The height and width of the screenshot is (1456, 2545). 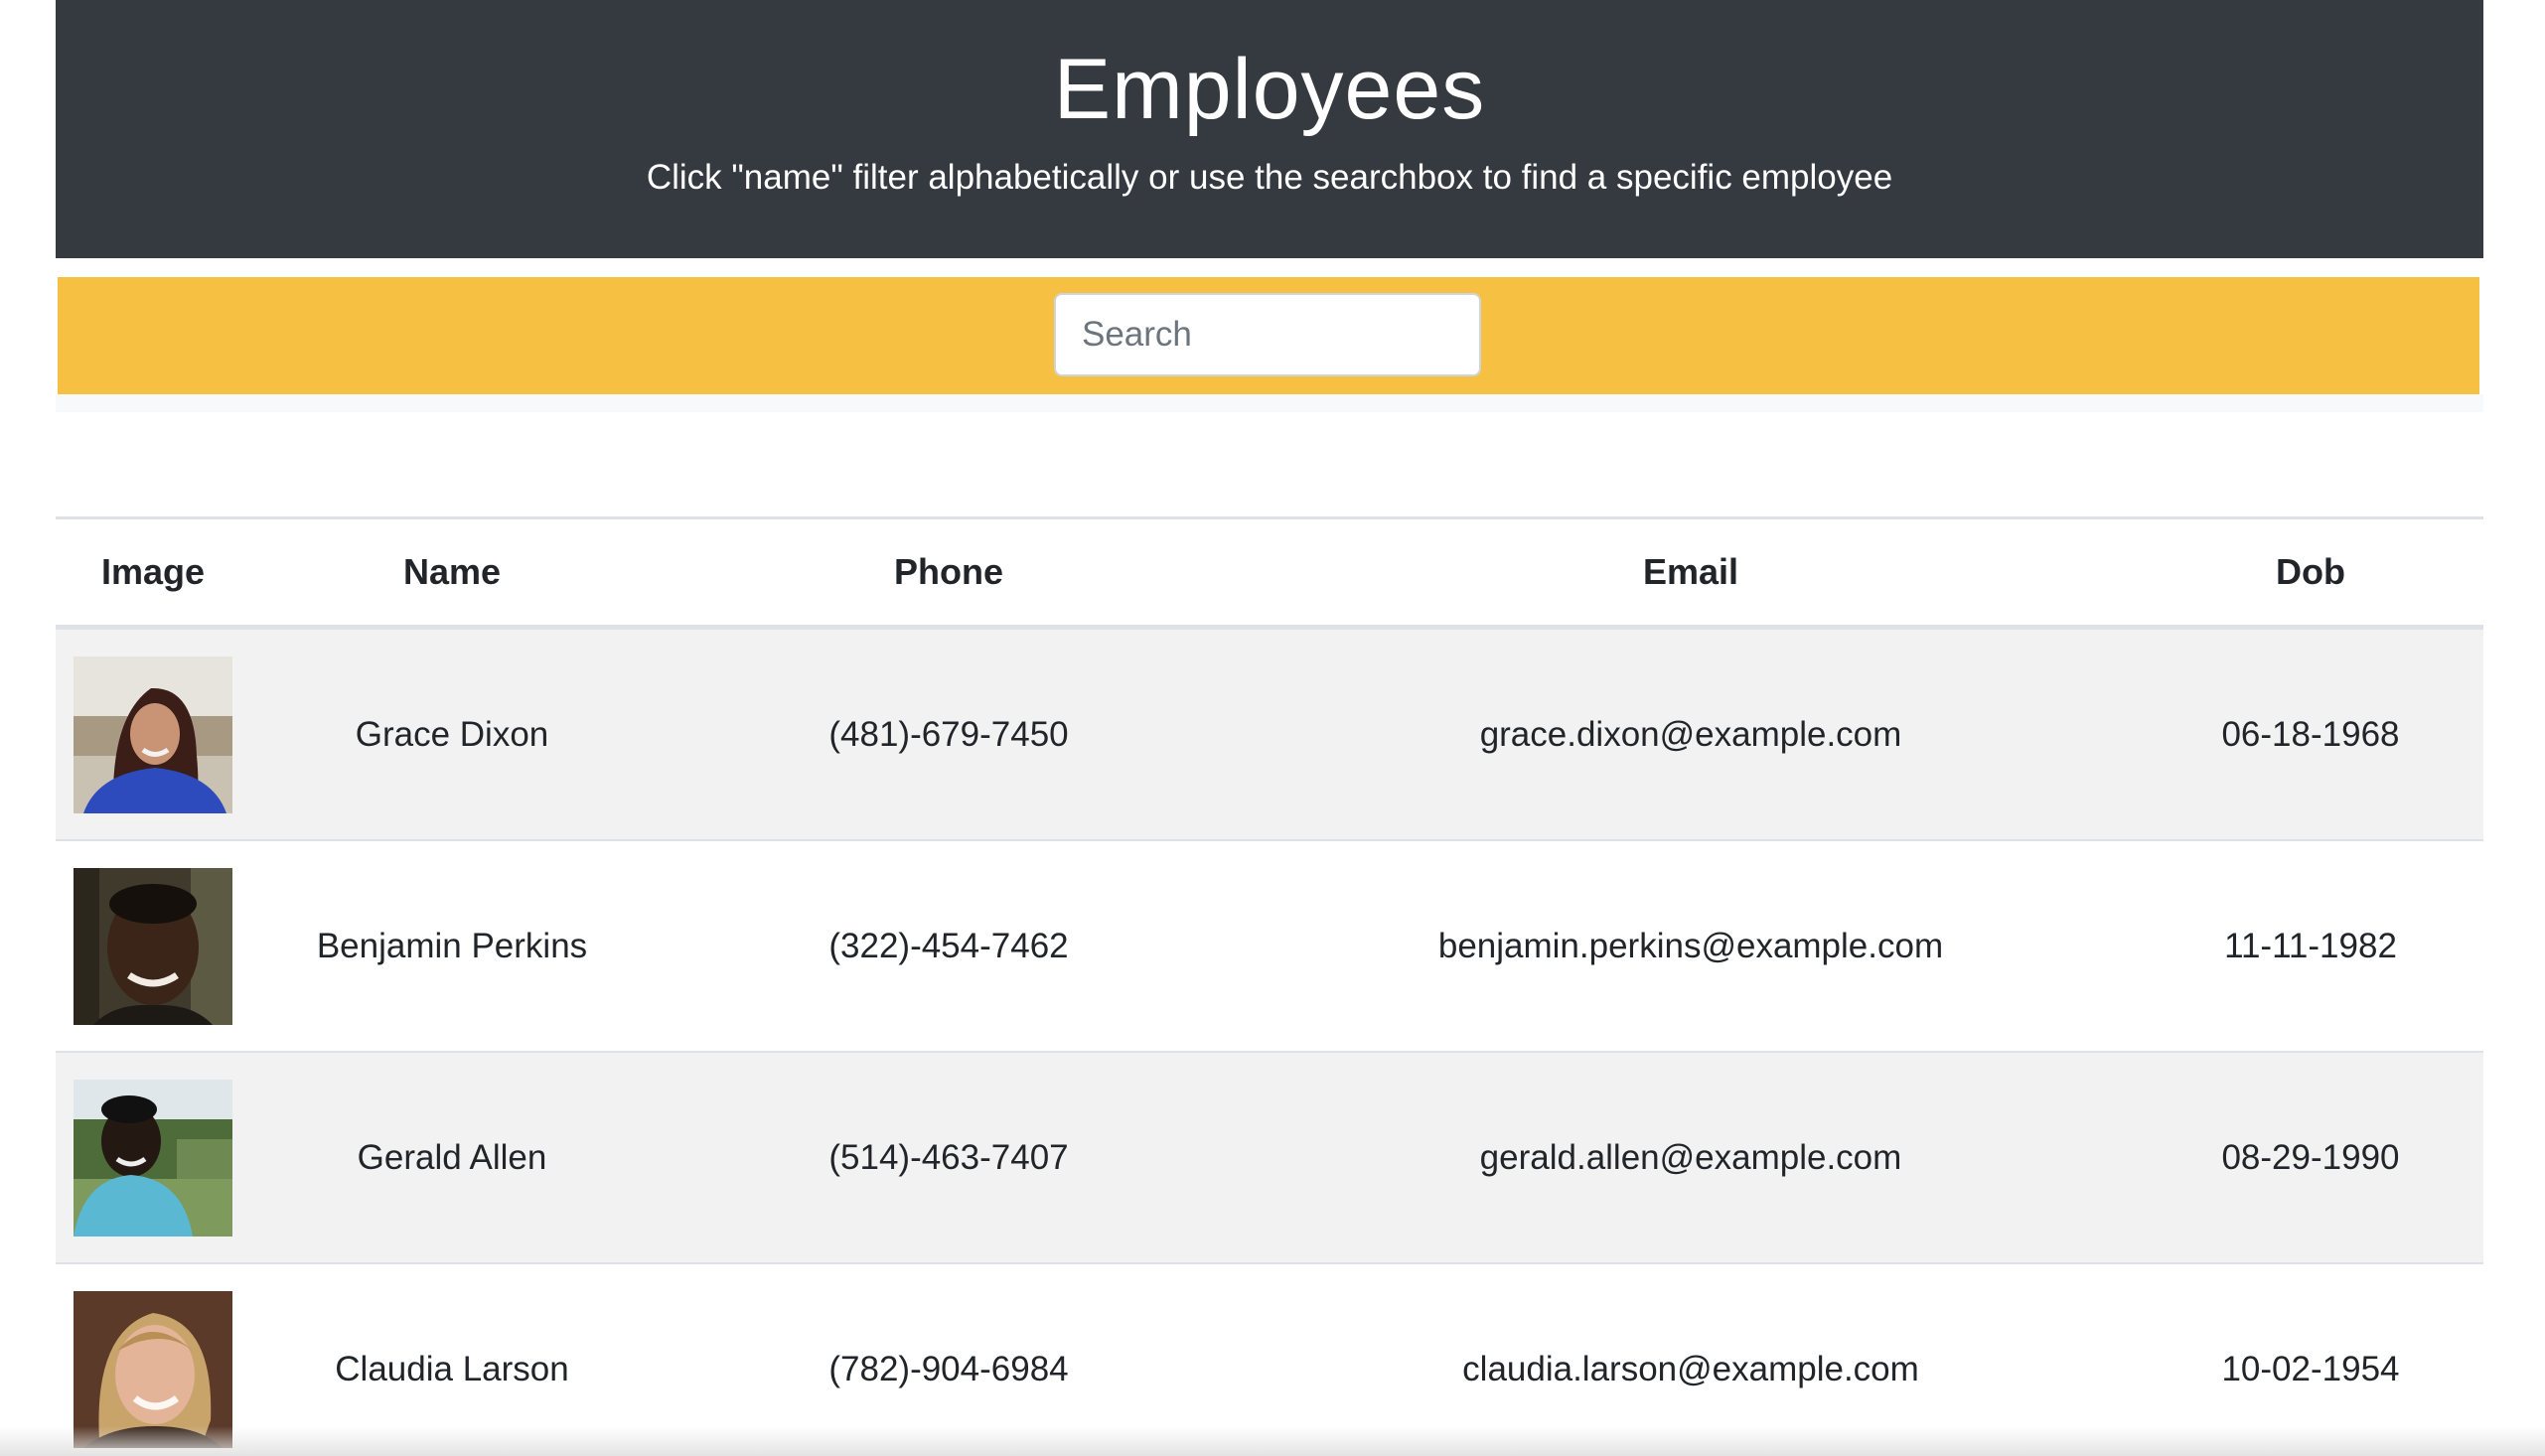 What do you see at coordinates (1691, 573) in the screenshot?
I see `column-header-email: Email` at bounding box center [1691, 573].